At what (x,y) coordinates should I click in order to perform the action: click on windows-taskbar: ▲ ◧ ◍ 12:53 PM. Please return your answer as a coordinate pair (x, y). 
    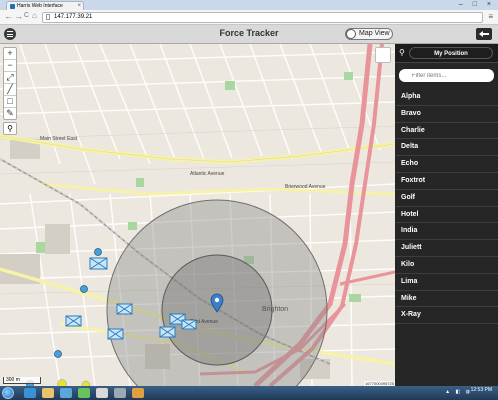
    Looking at the image, I should click on (249, 393).